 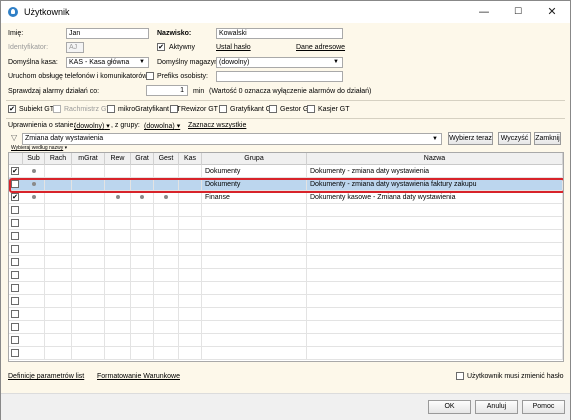 What do you see at coordinates (166, 159) in the screenshot?
I see `column-header: Gest` at bounding box center [166, 159].